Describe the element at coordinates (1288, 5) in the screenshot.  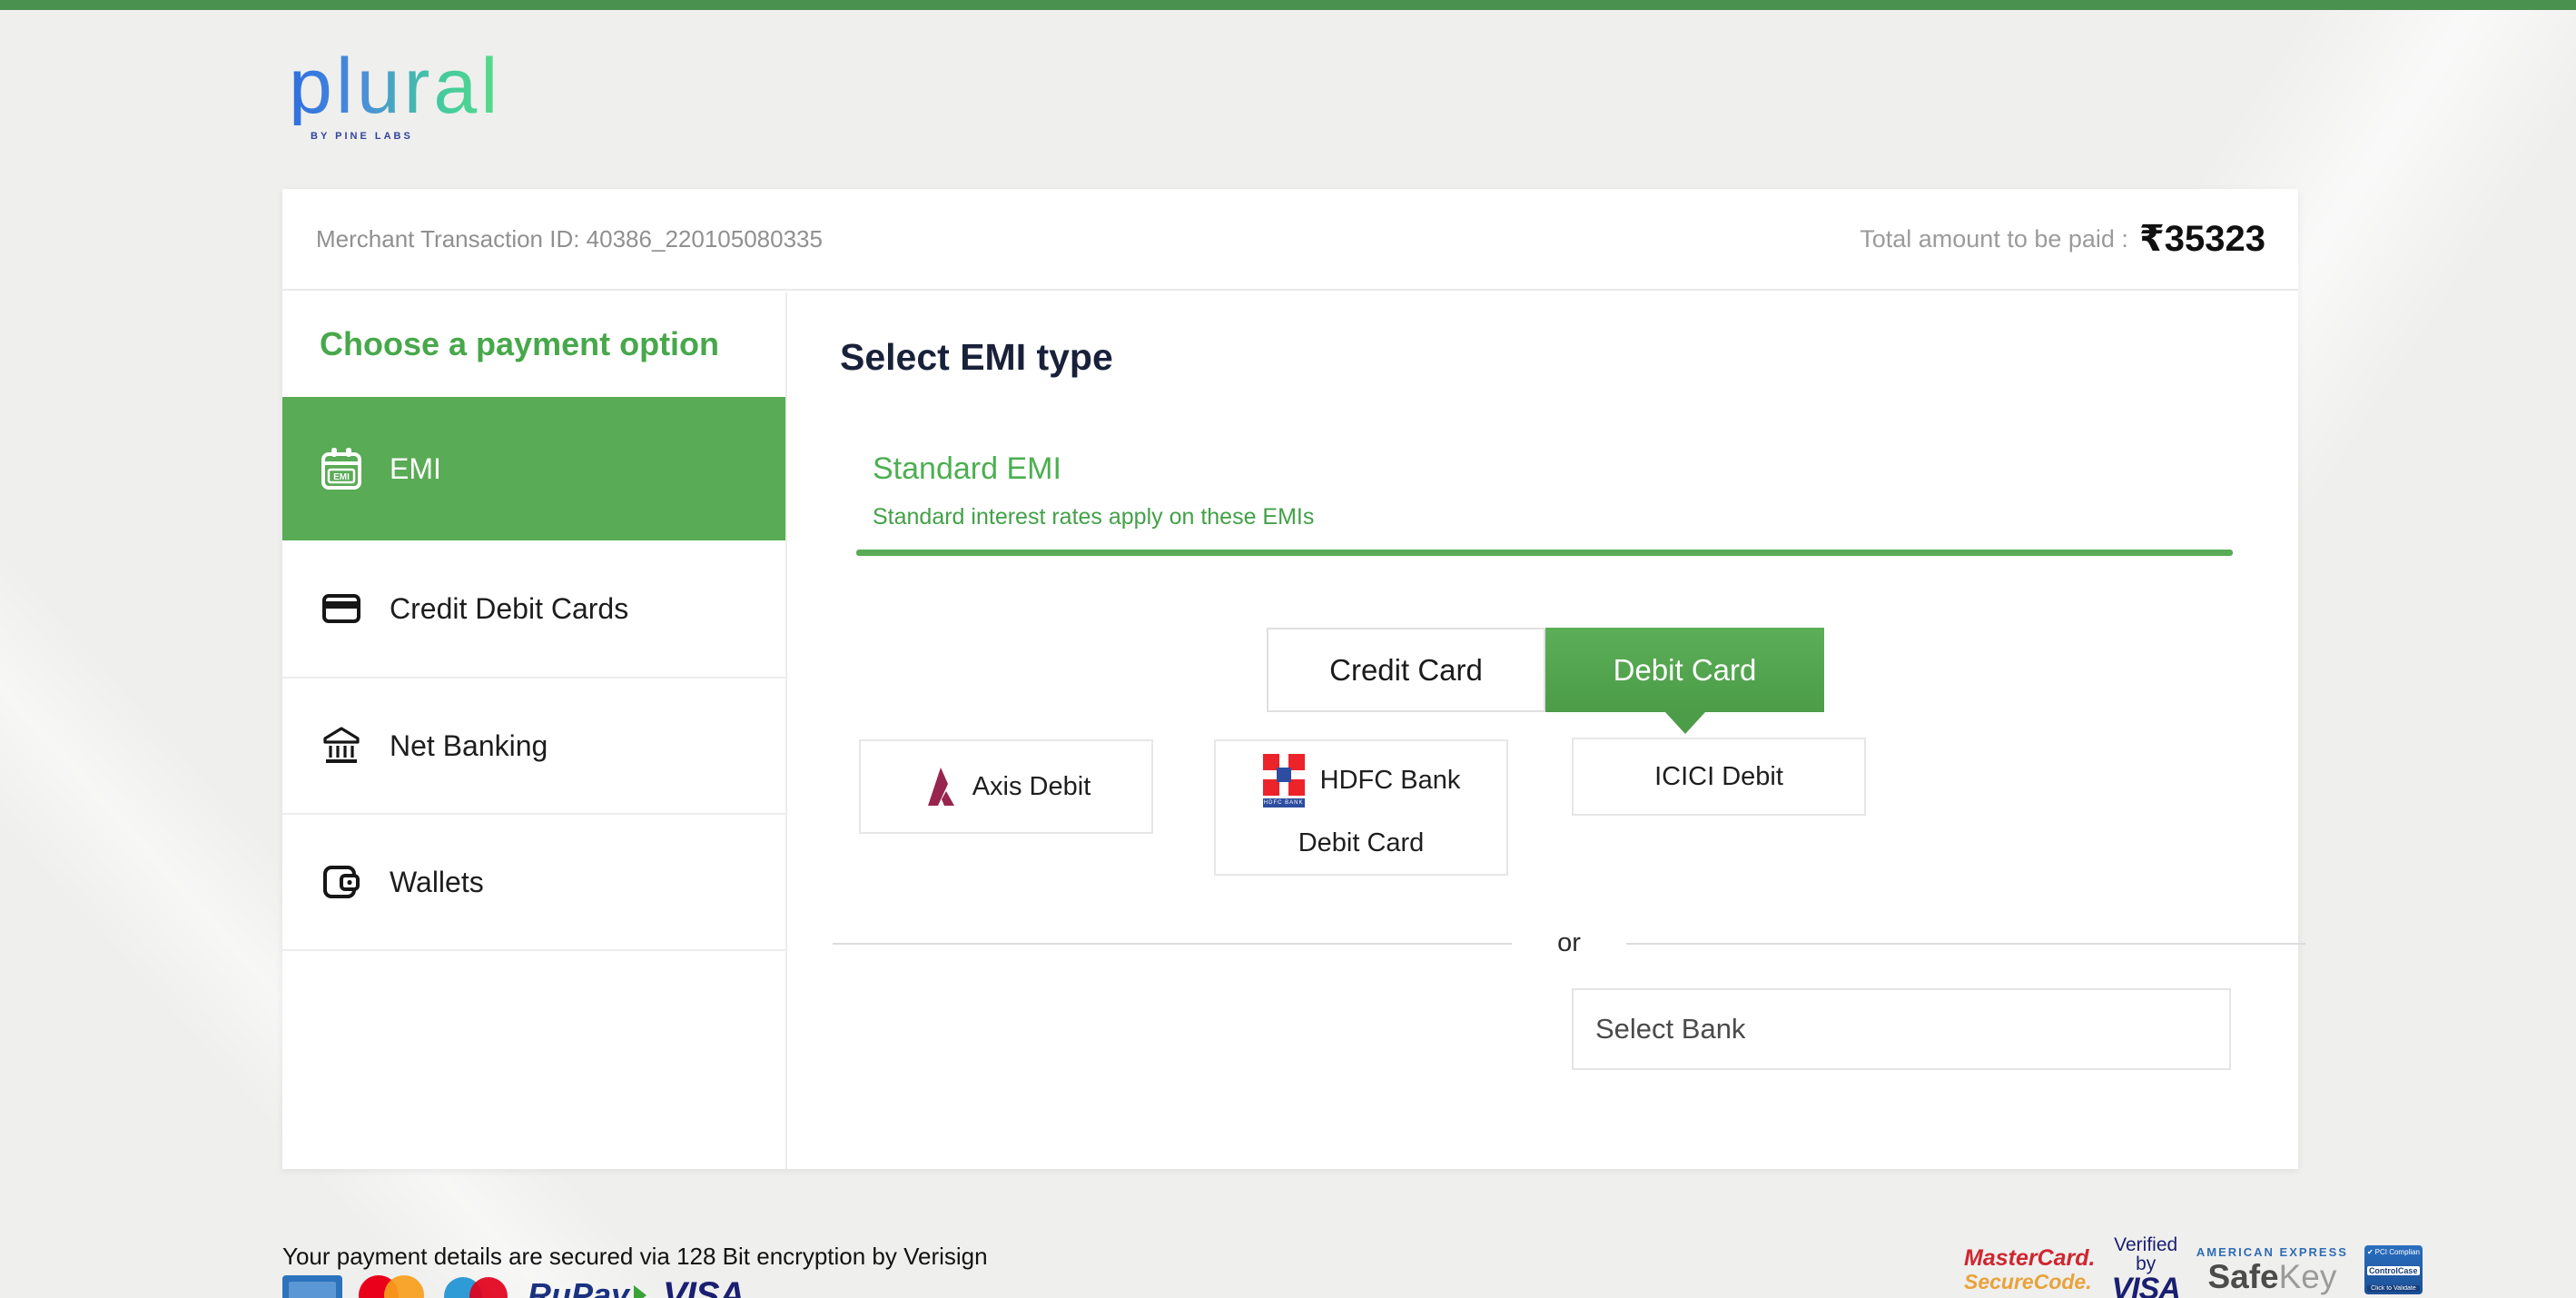
I see `top-accent-bar` at that location.